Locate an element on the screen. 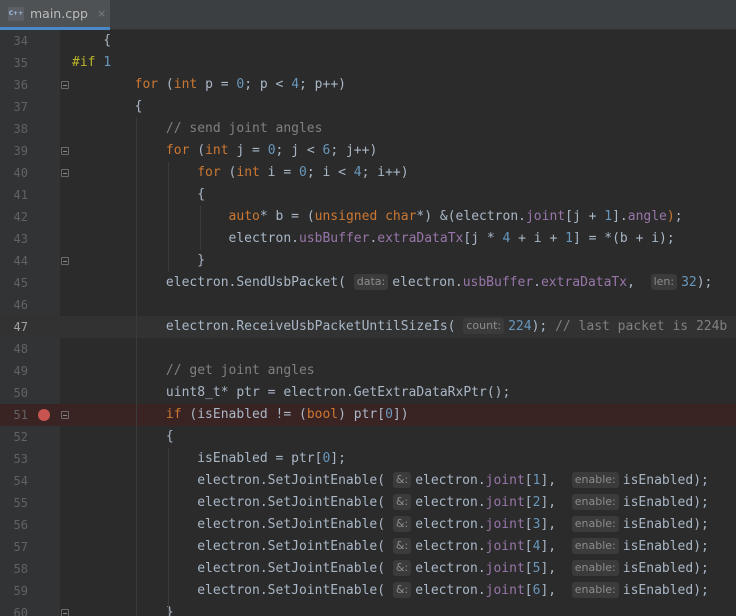  code-token: ; i++) is located at coordinates (385, 172).